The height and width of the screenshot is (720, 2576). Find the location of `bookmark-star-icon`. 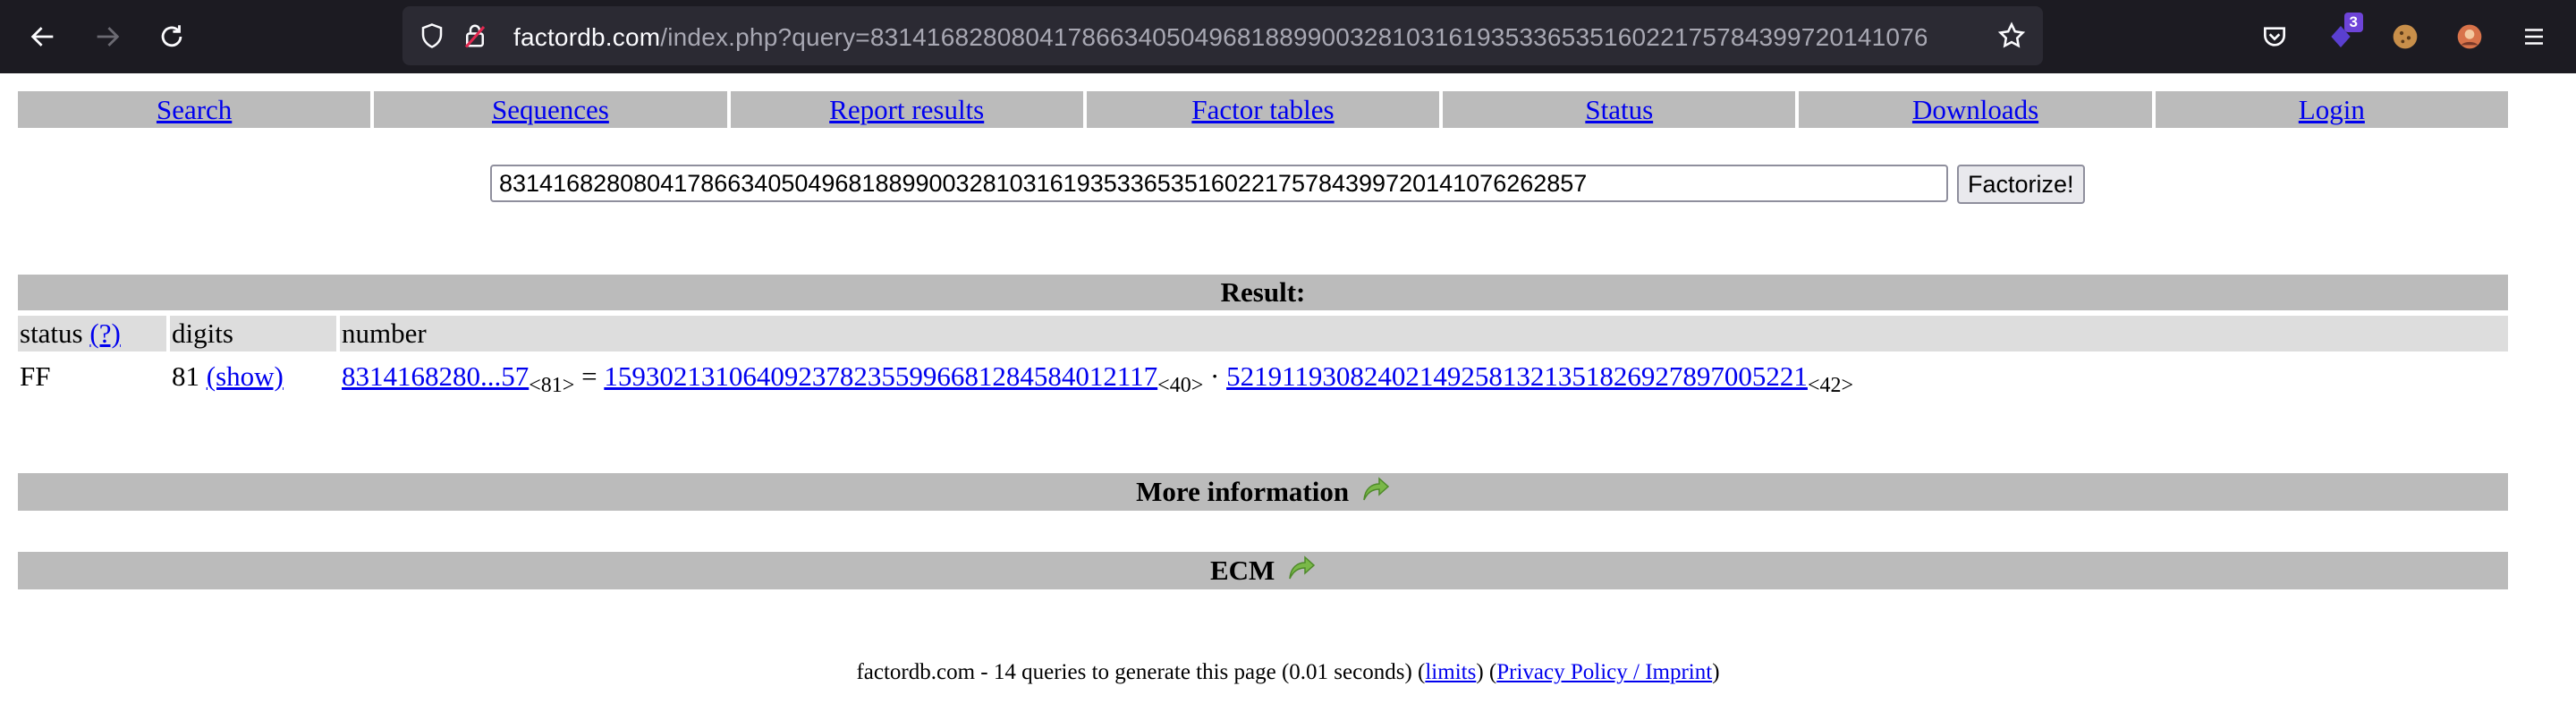

bookmark-star-icon is located at coordinates (2011, 38).